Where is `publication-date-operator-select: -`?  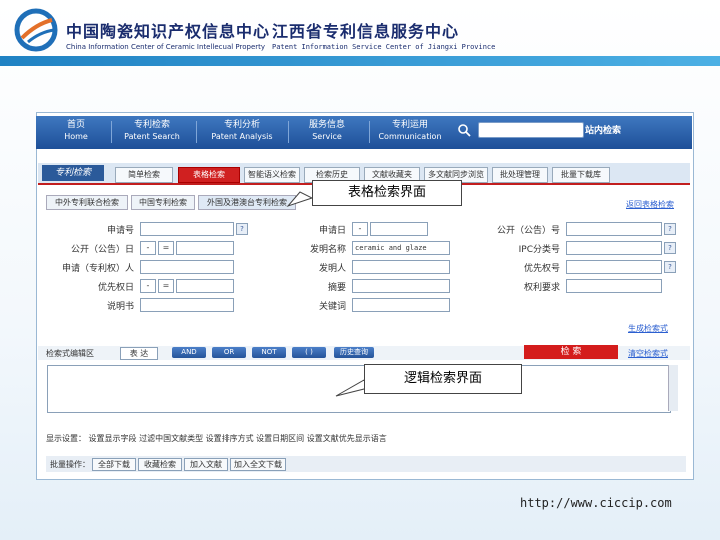
publication-date-operator-select: - is located at coordinates (148, 248).